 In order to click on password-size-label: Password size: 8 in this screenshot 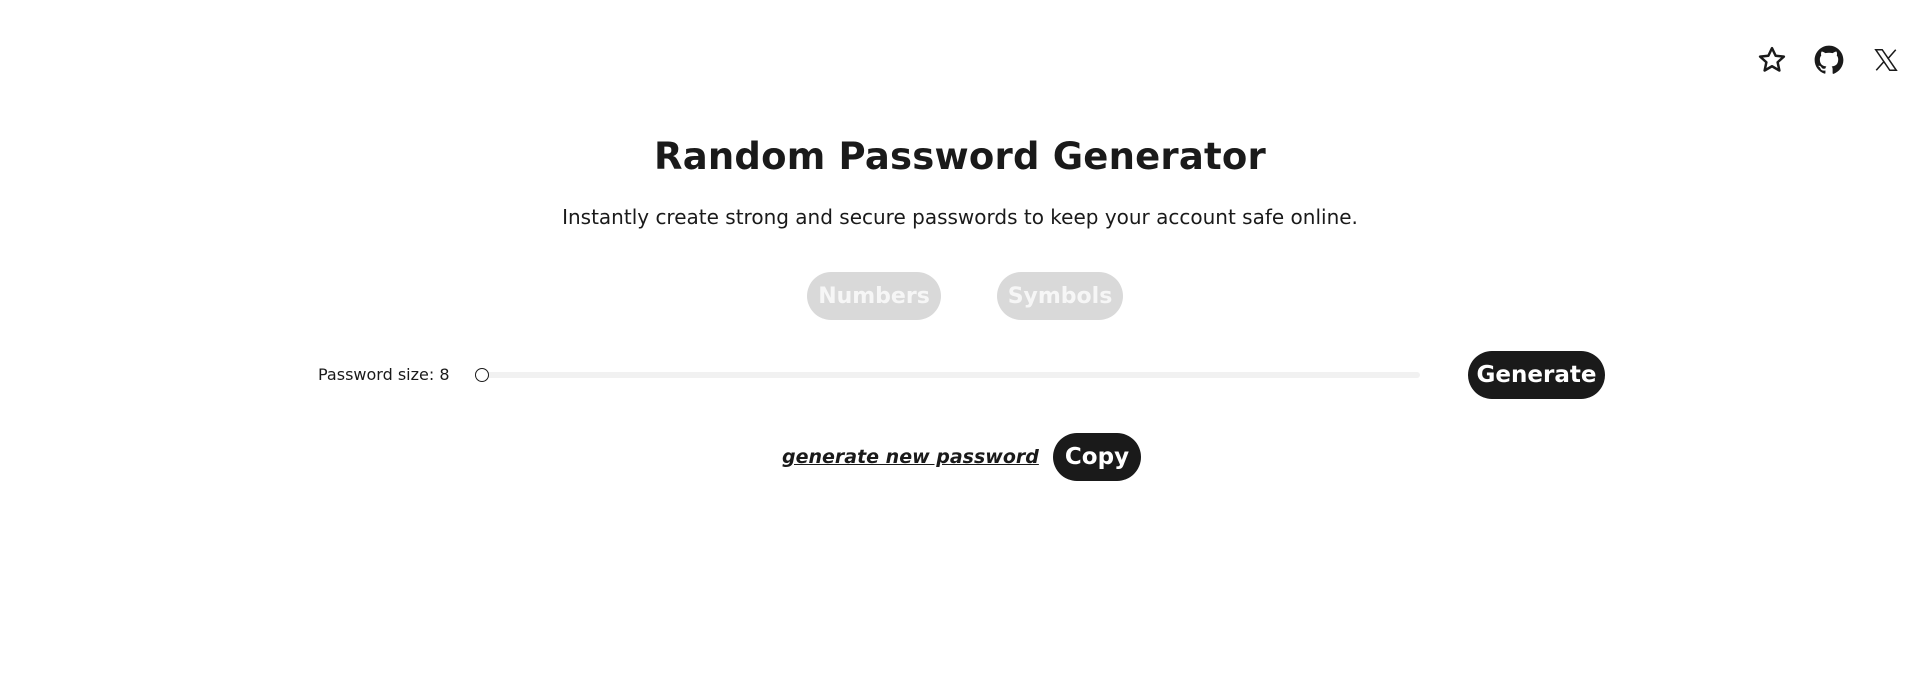, I will do `click(384, 374)`.